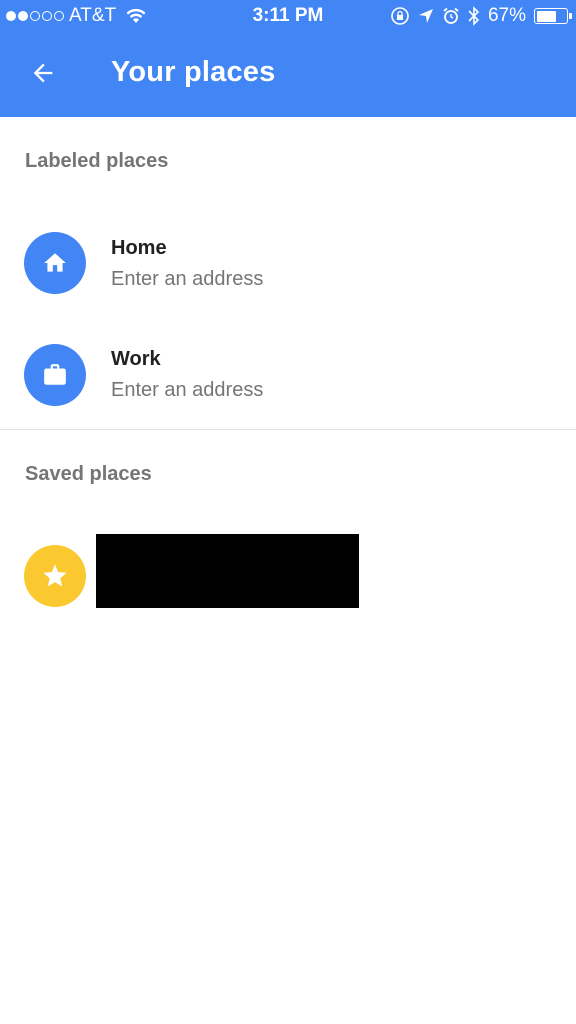 Image resolution: width=576 pixels, height=1024 pixels. What do you see at coordinates (88, 474) in the screenshot?
I see `saved-places-heading: Saved places` at bounding box center [88, 474].